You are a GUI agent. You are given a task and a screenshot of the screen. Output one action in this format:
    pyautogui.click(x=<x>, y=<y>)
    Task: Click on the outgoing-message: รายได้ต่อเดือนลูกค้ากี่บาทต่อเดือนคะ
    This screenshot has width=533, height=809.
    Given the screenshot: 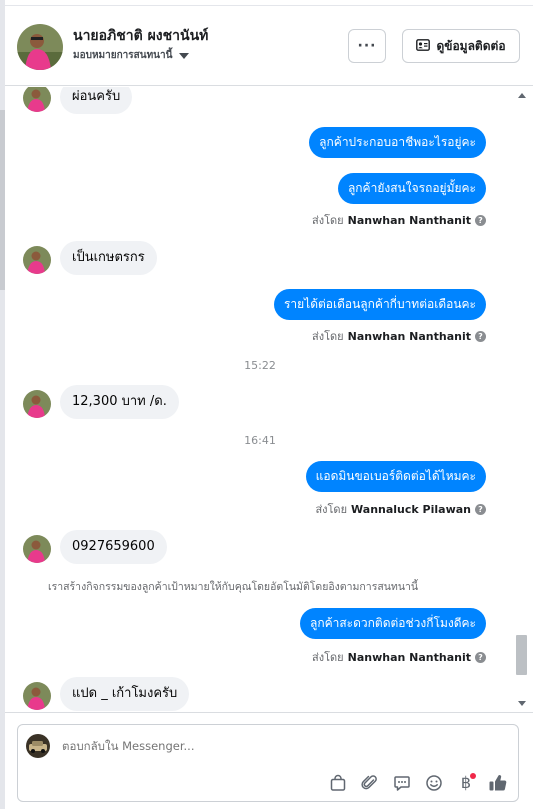 What is the action you would take?
    pyautogui.click(x=379, y=304)
    